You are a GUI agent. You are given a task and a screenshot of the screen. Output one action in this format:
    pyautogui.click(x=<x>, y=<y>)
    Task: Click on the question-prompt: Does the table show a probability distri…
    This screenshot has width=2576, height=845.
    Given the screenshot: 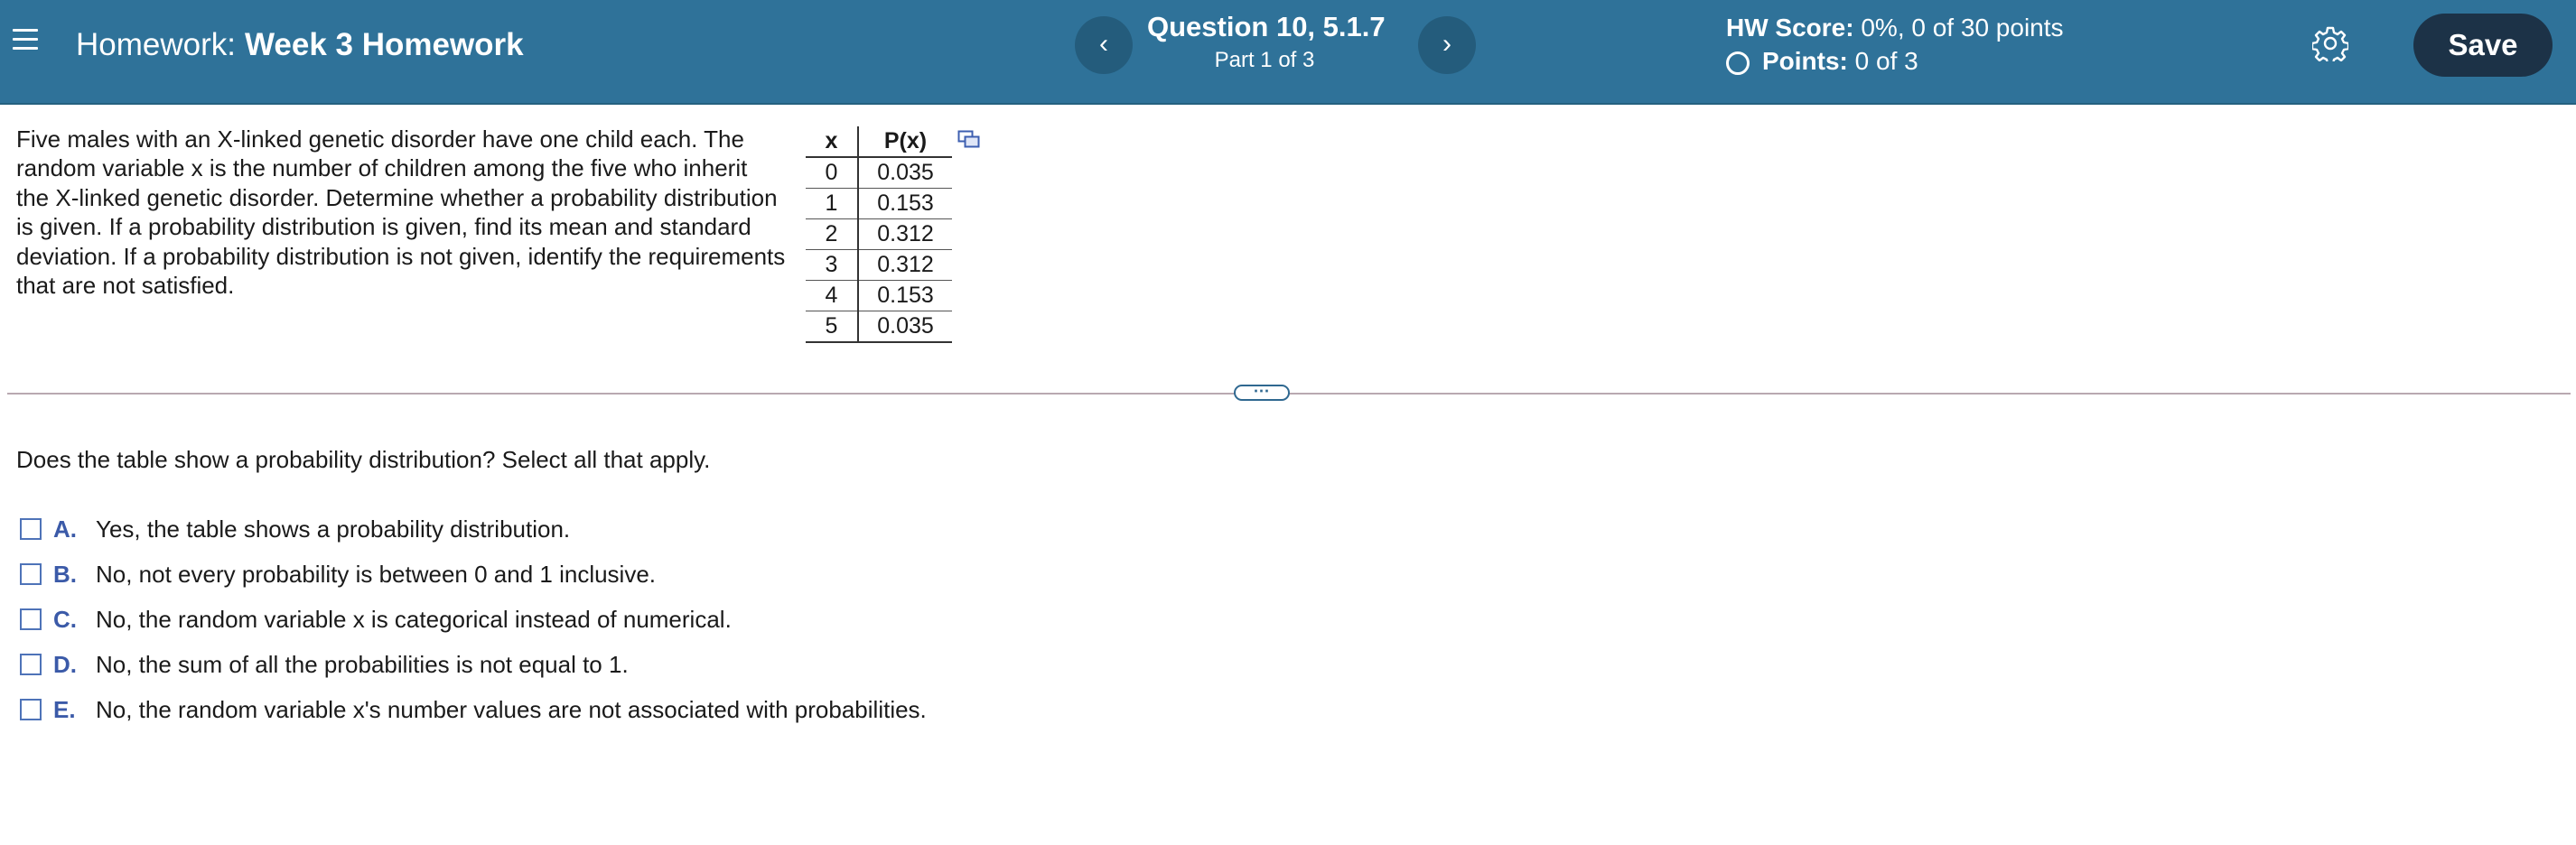 What is the action you would take?
    pyautogui.click(x=363, y=460)
    